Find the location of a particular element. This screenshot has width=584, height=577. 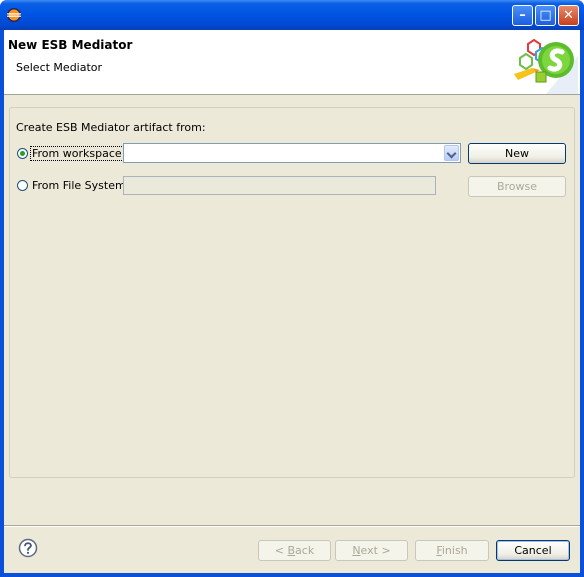

finish-label-rest: inish is located at coordinates (454, 550).